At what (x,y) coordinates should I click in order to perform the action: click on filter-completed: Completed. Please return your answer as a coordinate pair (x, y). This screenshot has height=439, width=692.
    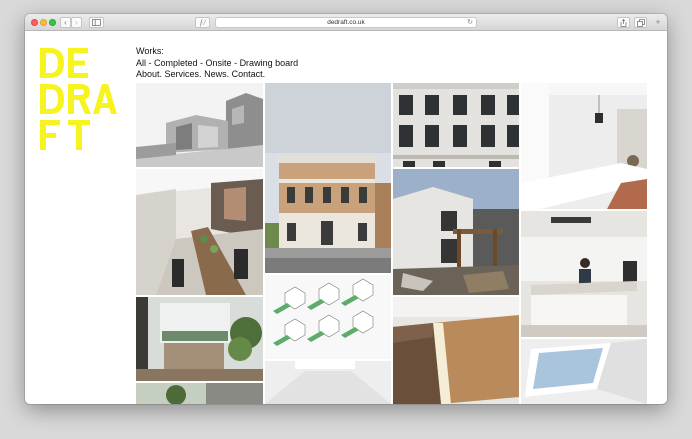
    Looking at the image, I should click on (176, 63).